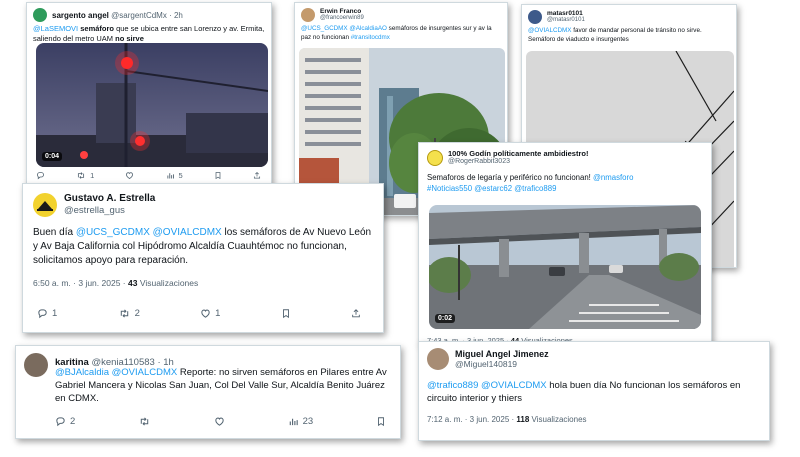 Image resolution: width=800 pixels, height=457 pixels. I want to click on author-handle: @estrella_gus, so click(109, 210).